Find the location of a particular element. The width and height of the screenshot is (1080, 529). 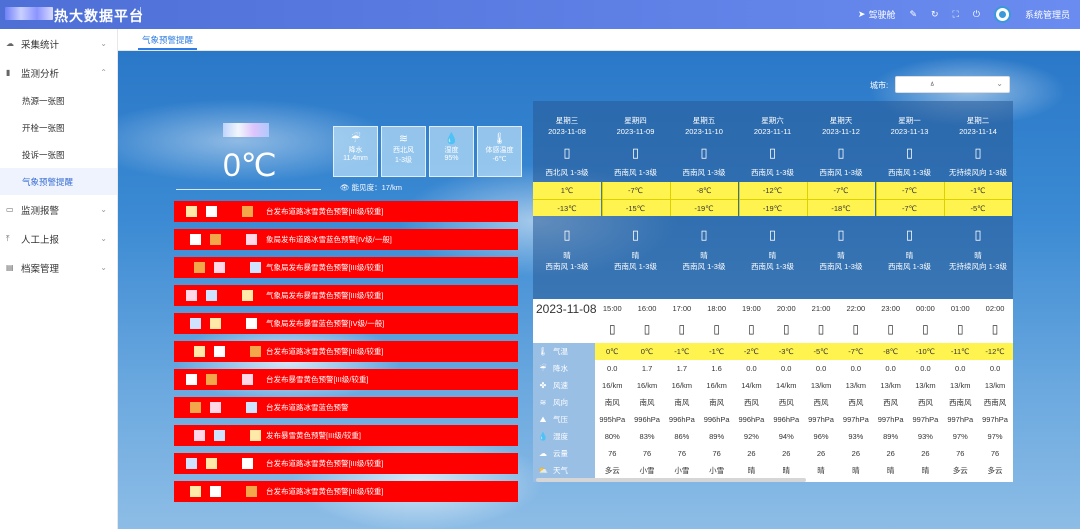

forecast-date: 2023-11-14 is located at coordinates (978, 131).